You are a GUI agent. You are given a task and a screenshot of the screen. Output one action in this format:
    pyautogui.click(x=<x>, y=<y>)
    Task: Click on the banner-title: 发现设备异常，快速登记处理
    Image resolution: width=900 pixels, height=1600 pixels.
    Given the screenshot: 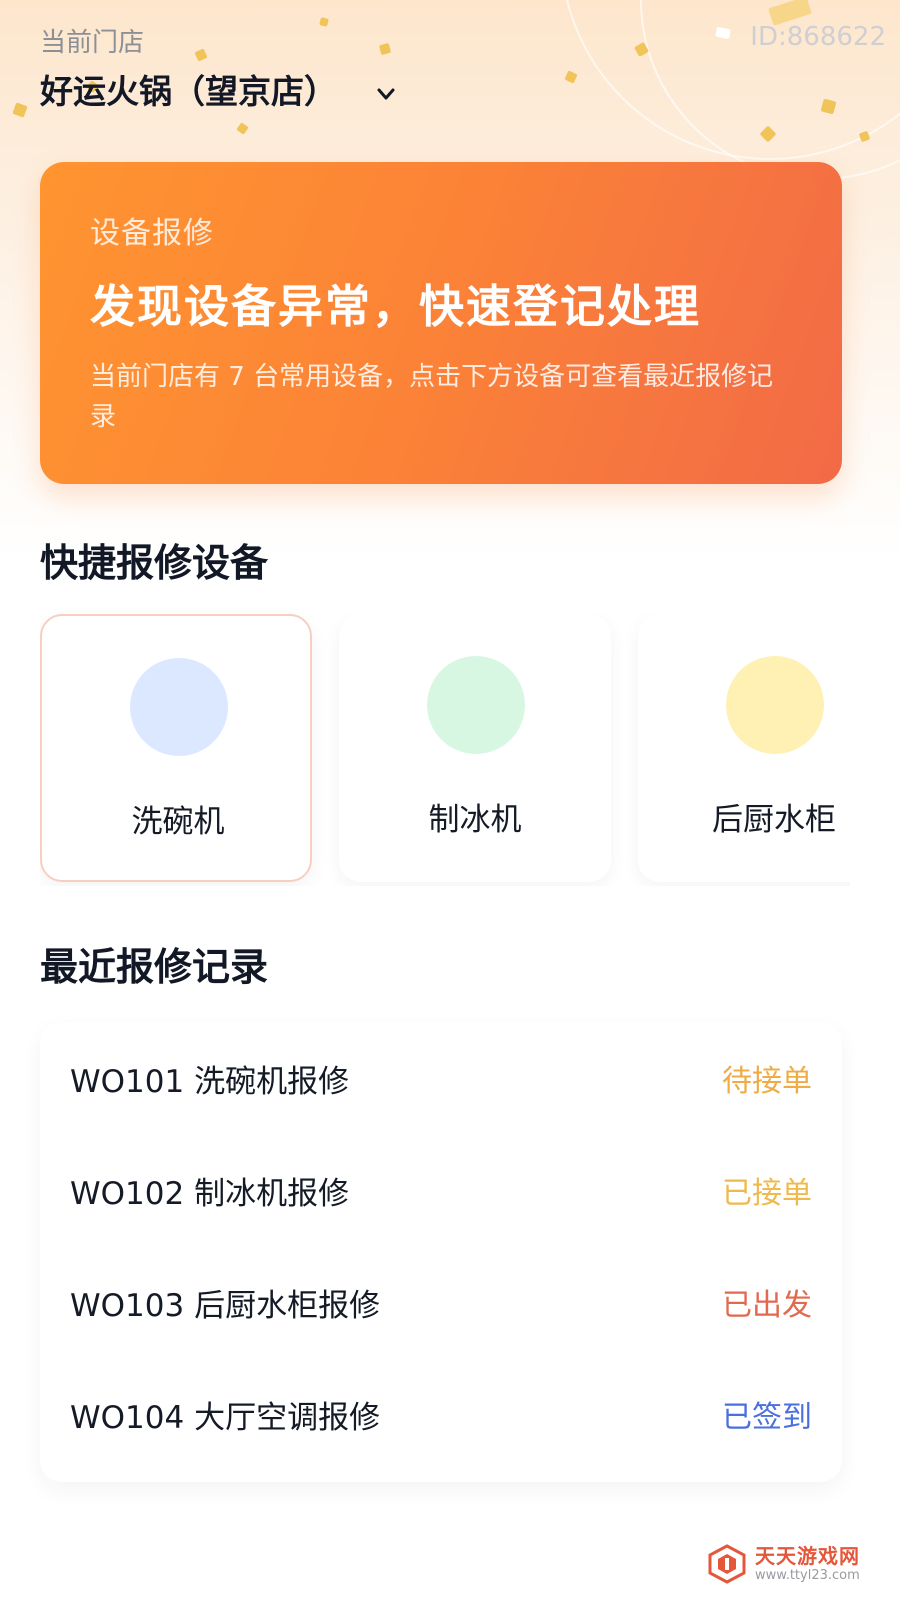 What is the action you would take?
    pyautogui.click(x=396, y=306)
    